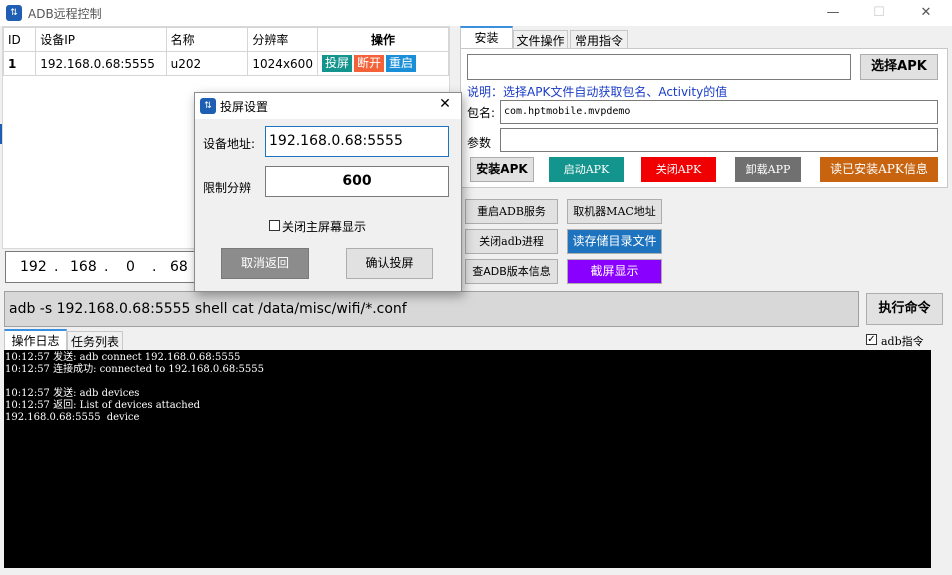 This screenshot has height=575, width=952. What do you see at coordinates (265, 263) in the screenshot?
I see `cancel-button: 取消返回` at bounding box center [265, 263].